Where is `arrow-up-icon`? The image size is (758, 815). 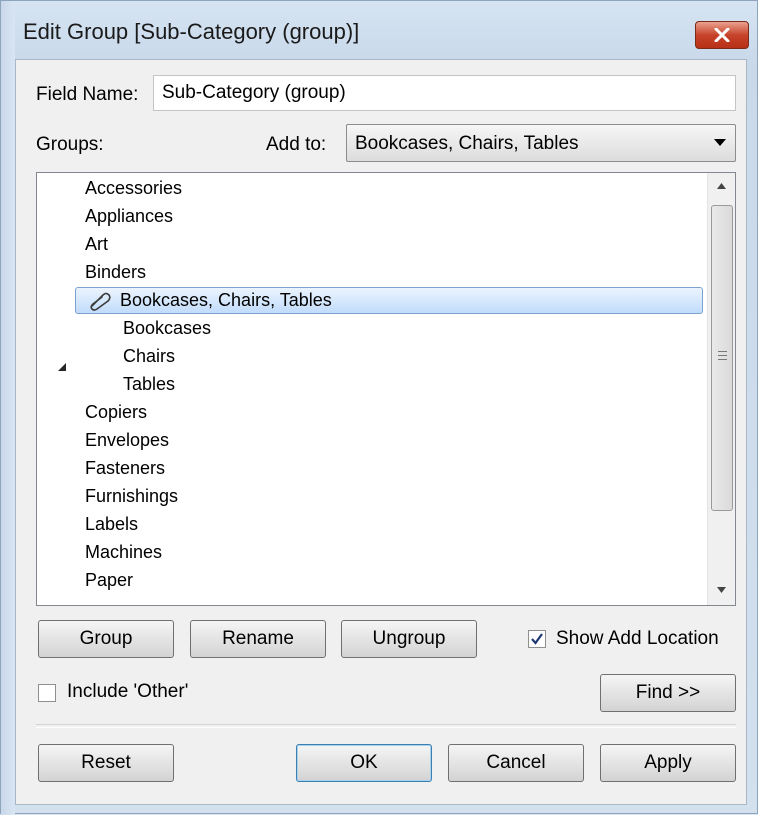
arrow-up-icon is located at coordinates (721, 186).